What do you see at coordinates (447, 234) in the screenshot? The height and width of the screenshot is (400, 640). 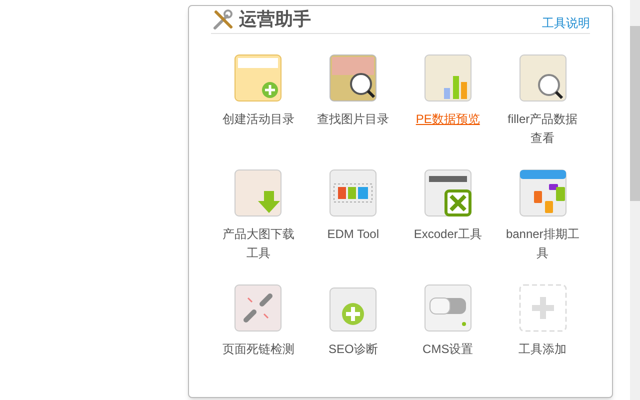 I see `tool-label: Excoder工具` at bounding box center [447, 234].